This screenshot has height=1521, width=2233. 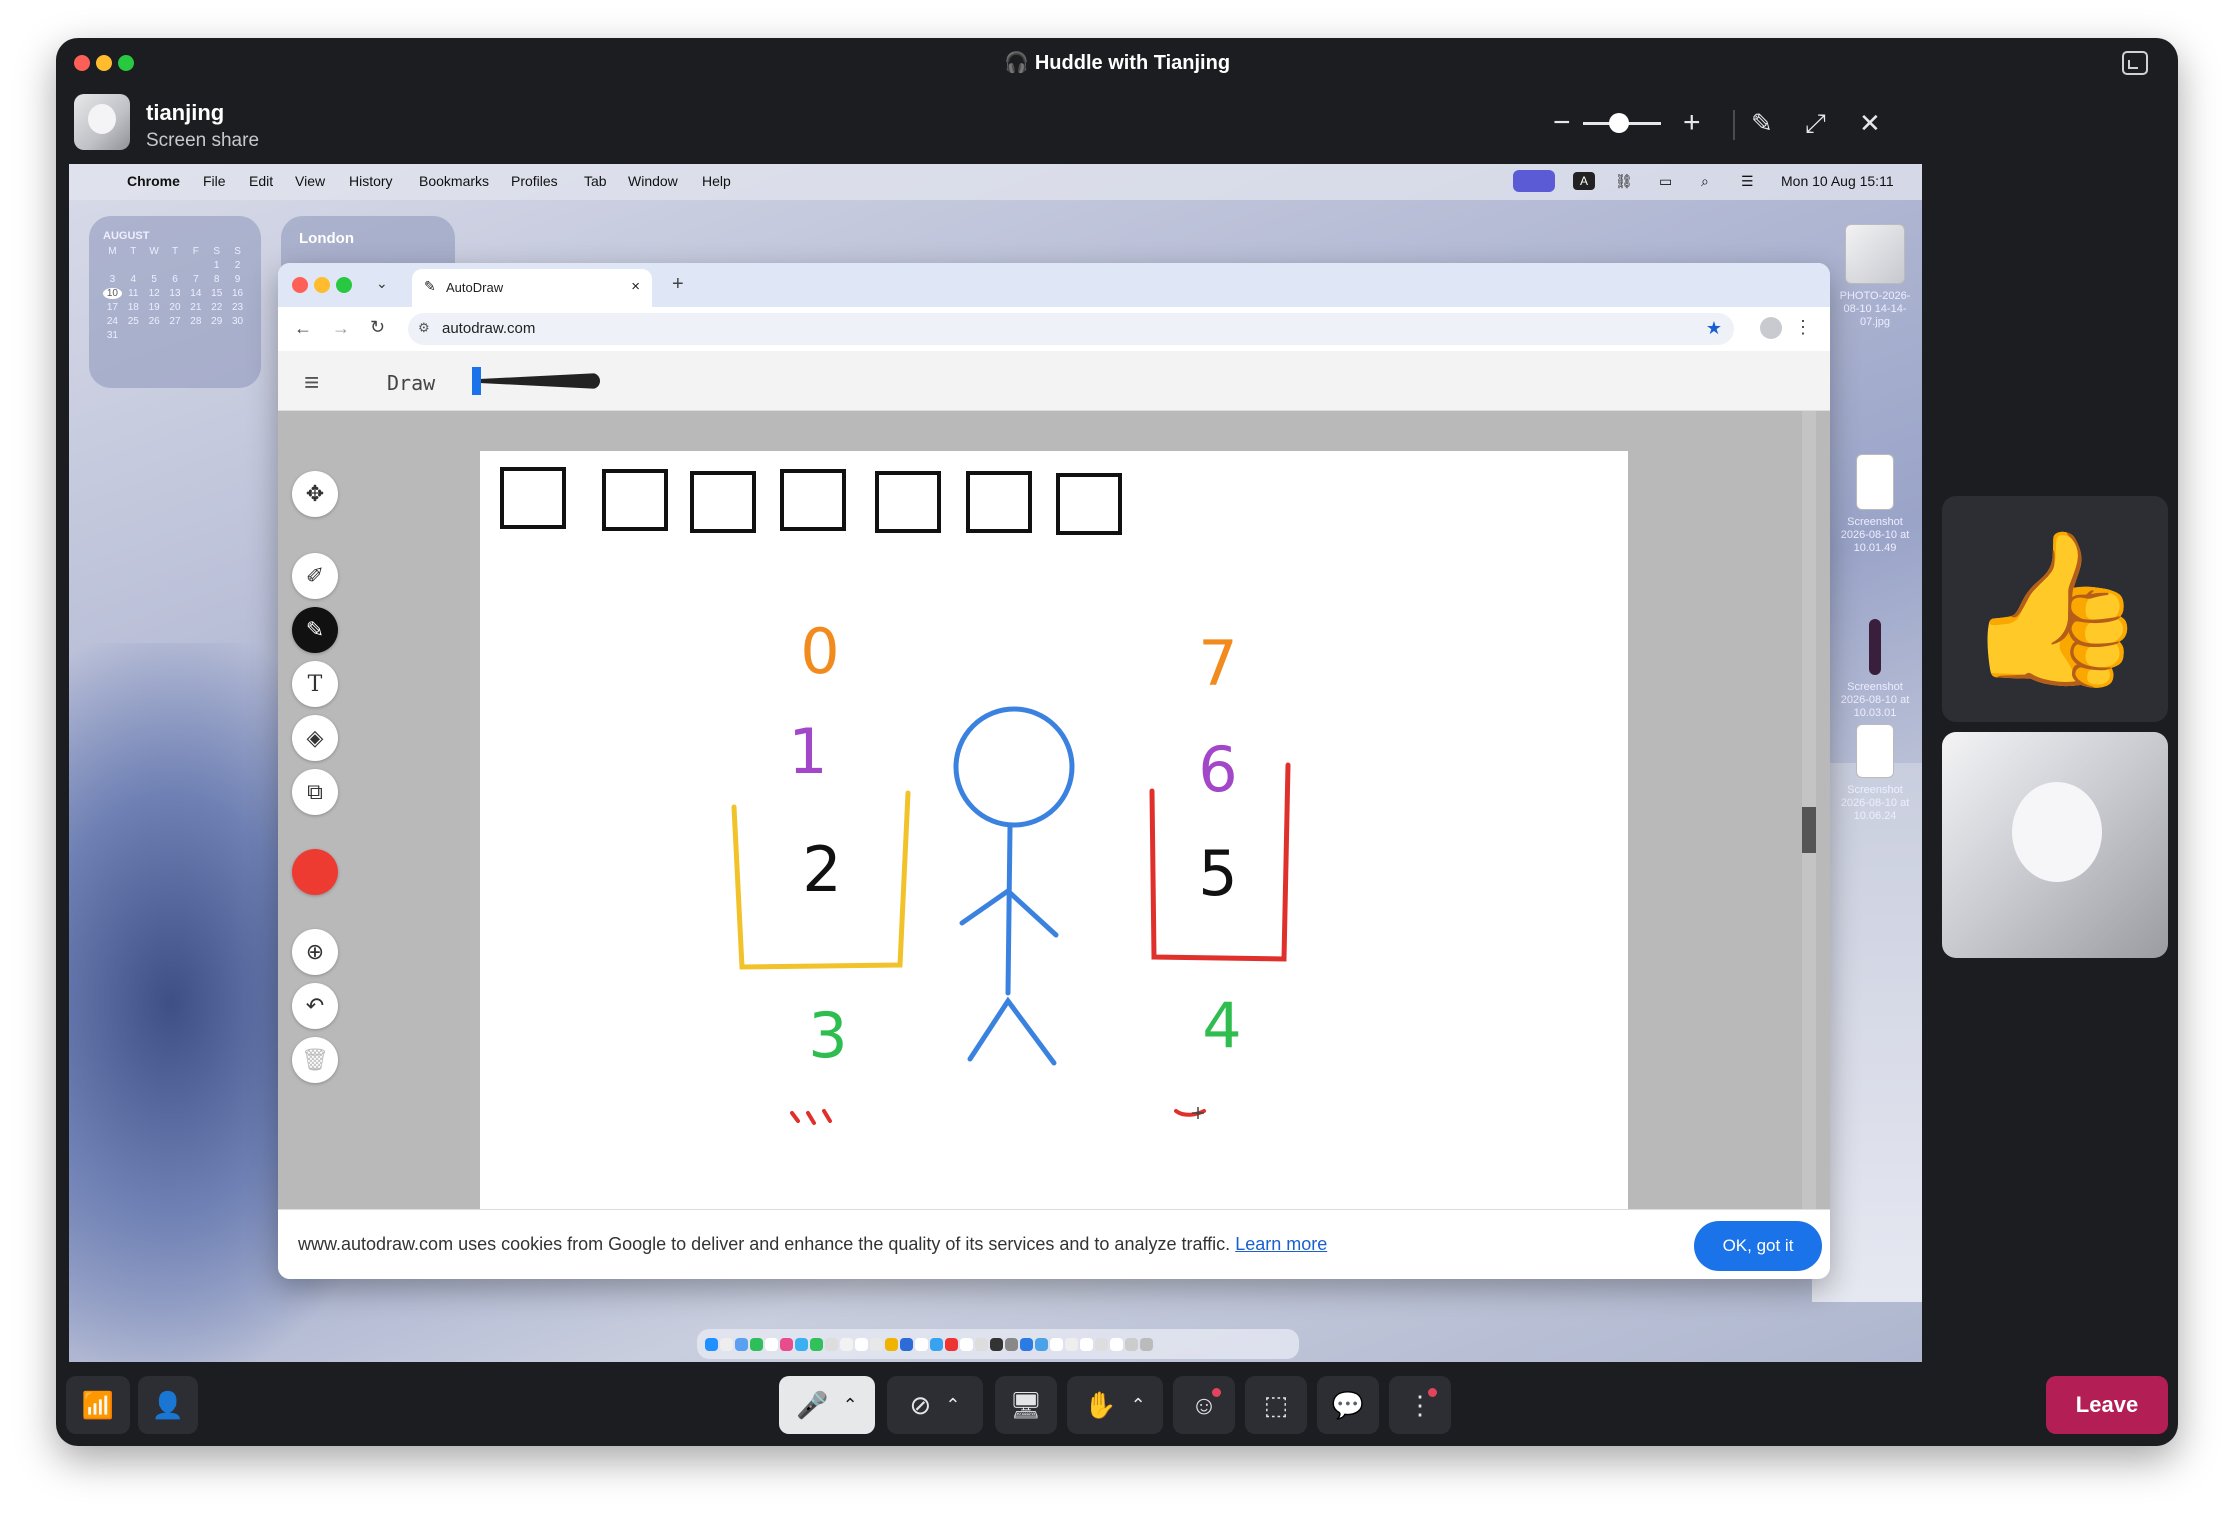 I want to click on site-info-icon: ⚙, so click(x=424, y=328).